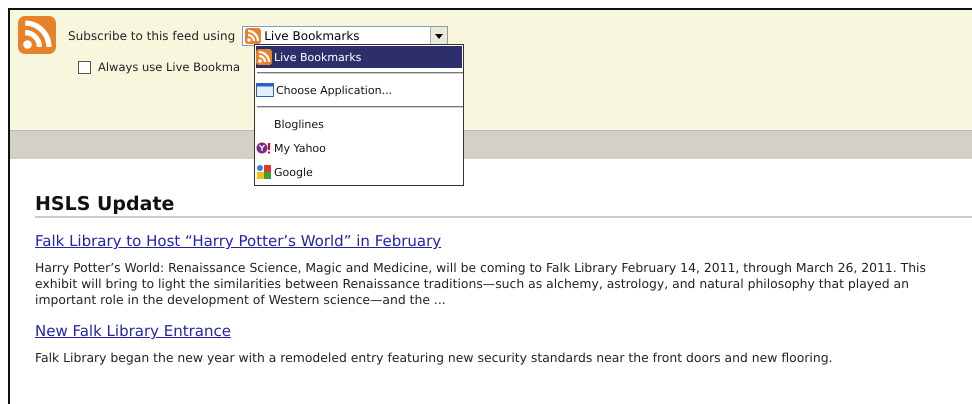  Describe the element at coordinates (84, 67) in the screenshot. I see `checkbox` at that location.